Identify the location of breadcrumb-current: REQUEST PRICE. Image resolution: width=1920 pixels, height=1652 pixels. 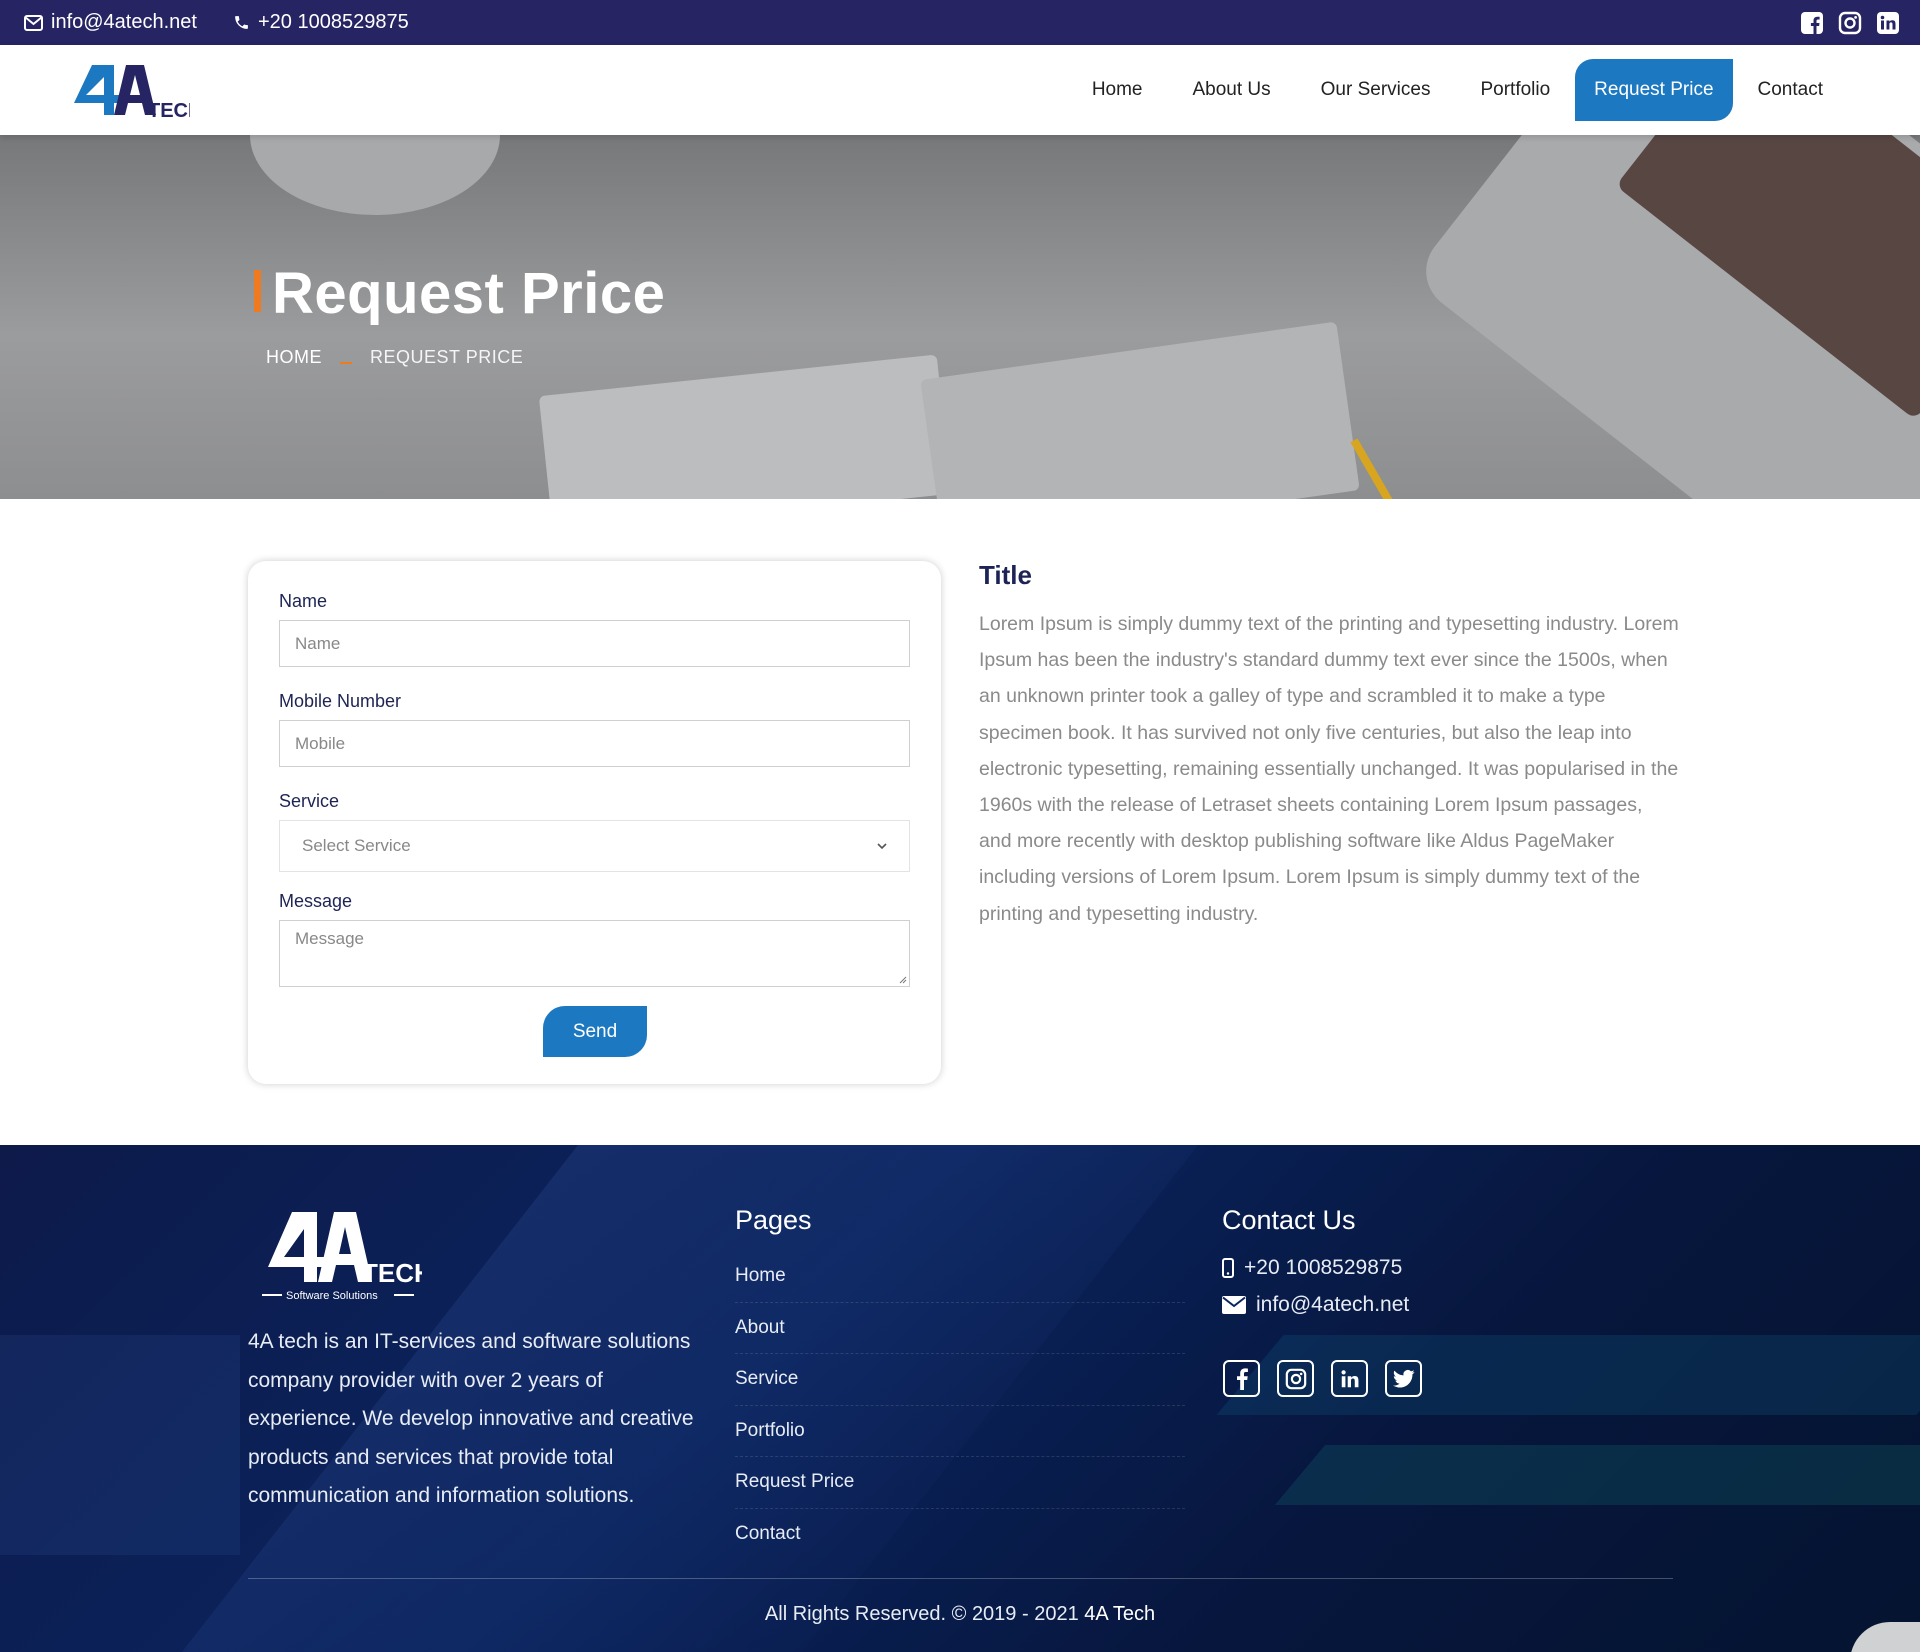
(447, 357).